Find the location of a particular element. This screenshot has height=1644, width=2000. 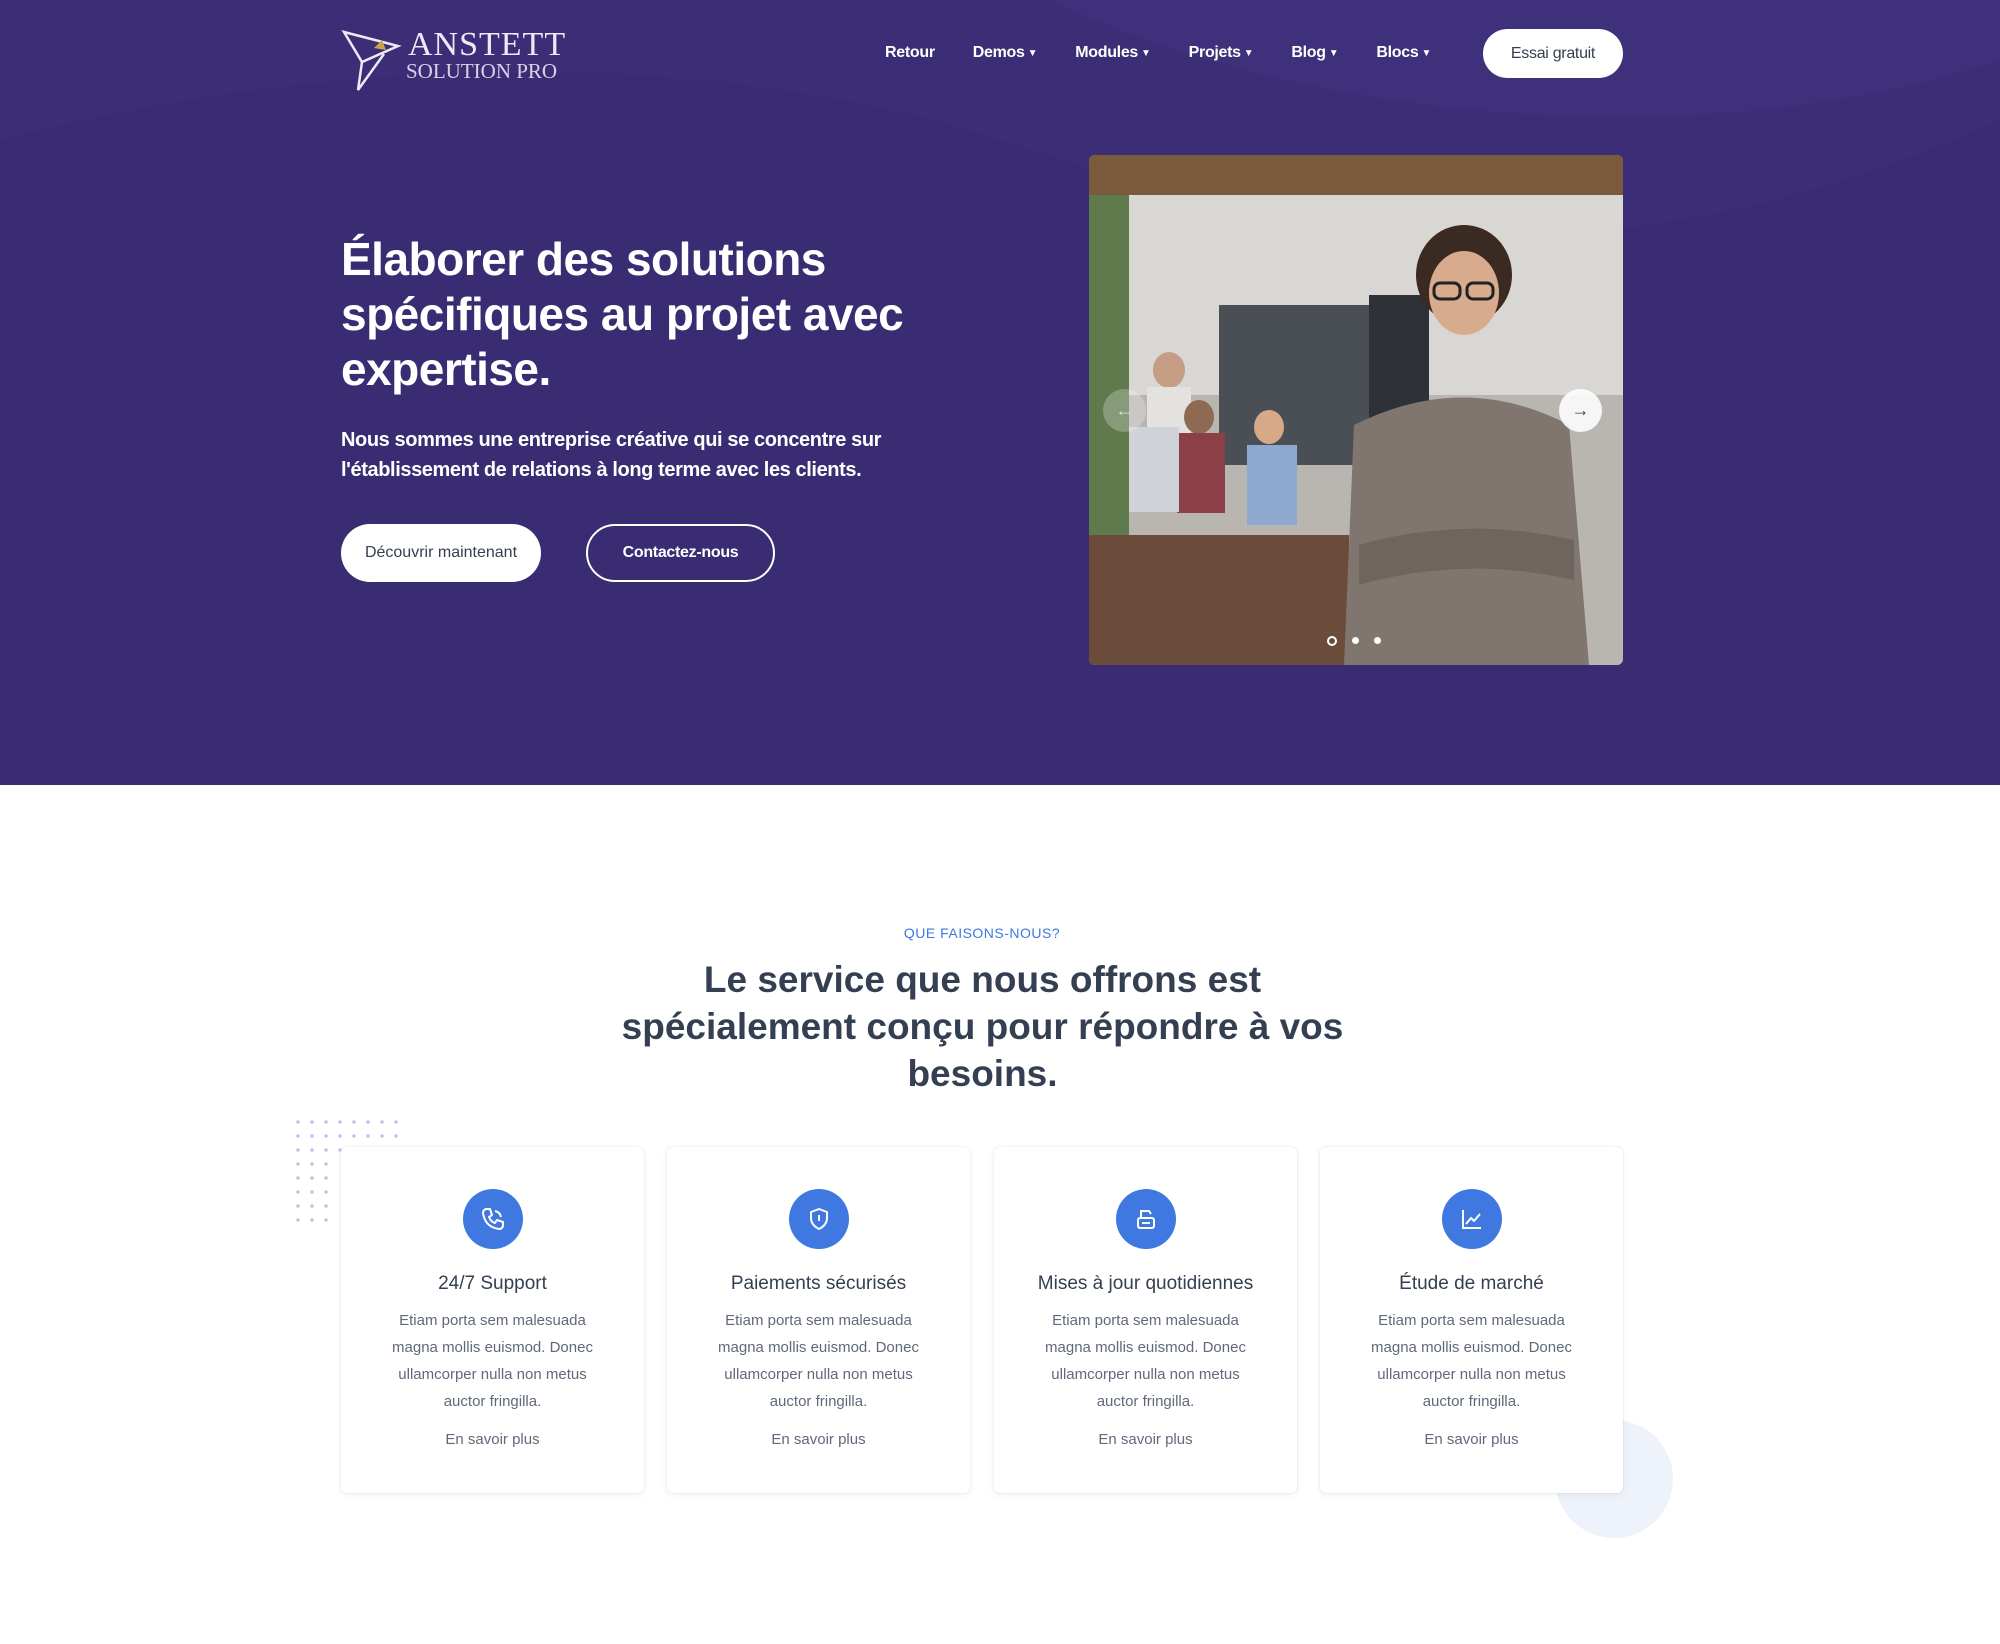

arrow-left-icon: ← is located at coordinates (1124, 410).